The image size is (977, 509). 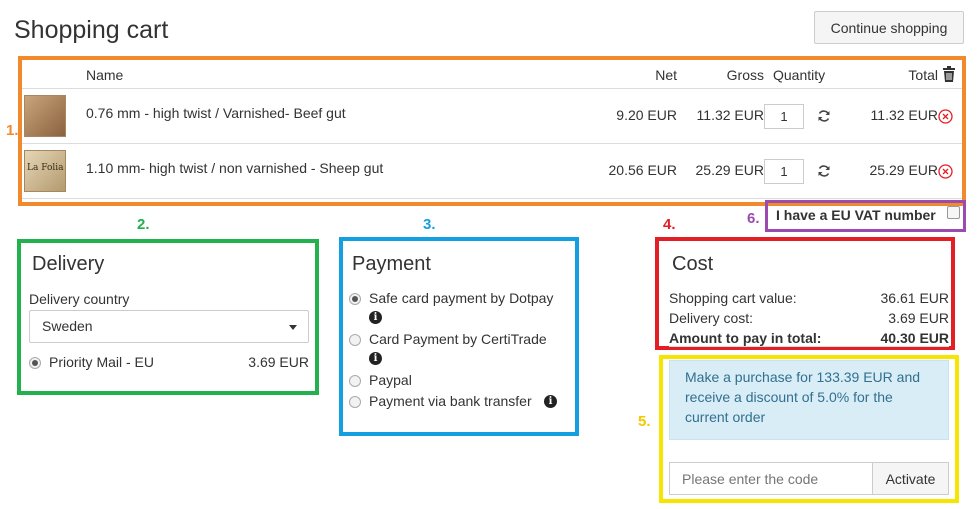 I want to click on product-thumbnail, so click(x=45, y=116).